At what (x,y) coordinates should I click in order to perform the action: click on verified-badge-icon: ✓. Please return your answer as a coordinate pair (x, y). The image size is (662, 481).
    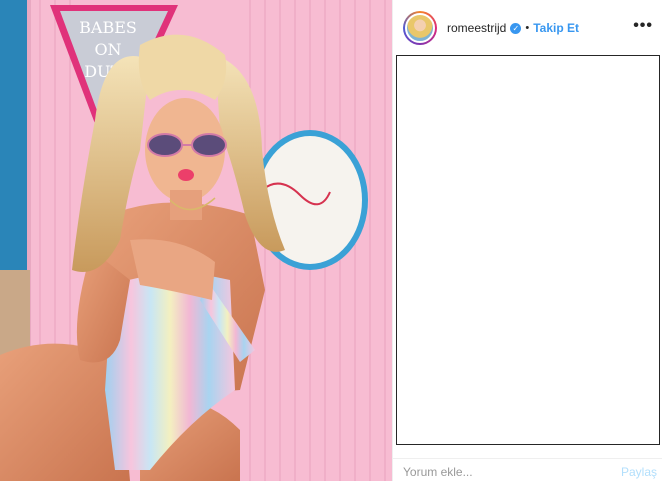
    Looking at the image, I should click on (516, 28).